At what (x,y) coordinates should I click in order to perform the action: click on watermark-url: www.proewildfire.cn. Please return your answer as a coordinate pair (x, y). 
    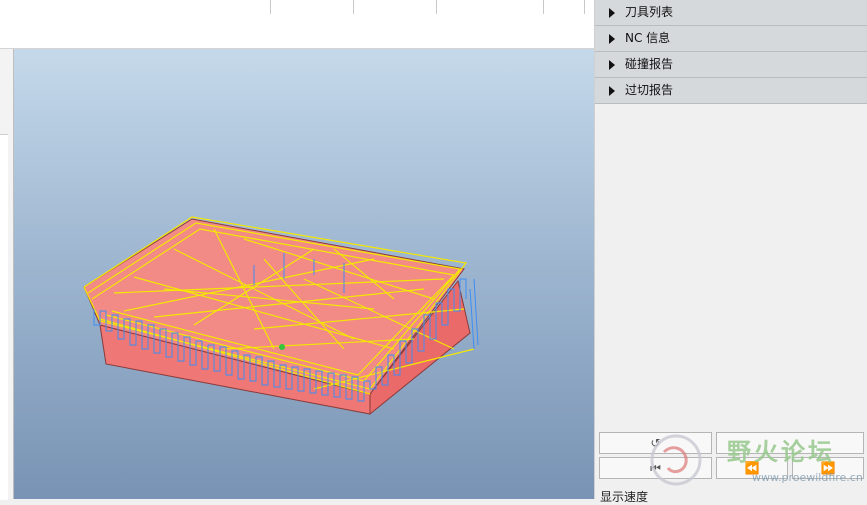
    Looking at the image, I should click on (807, 477).